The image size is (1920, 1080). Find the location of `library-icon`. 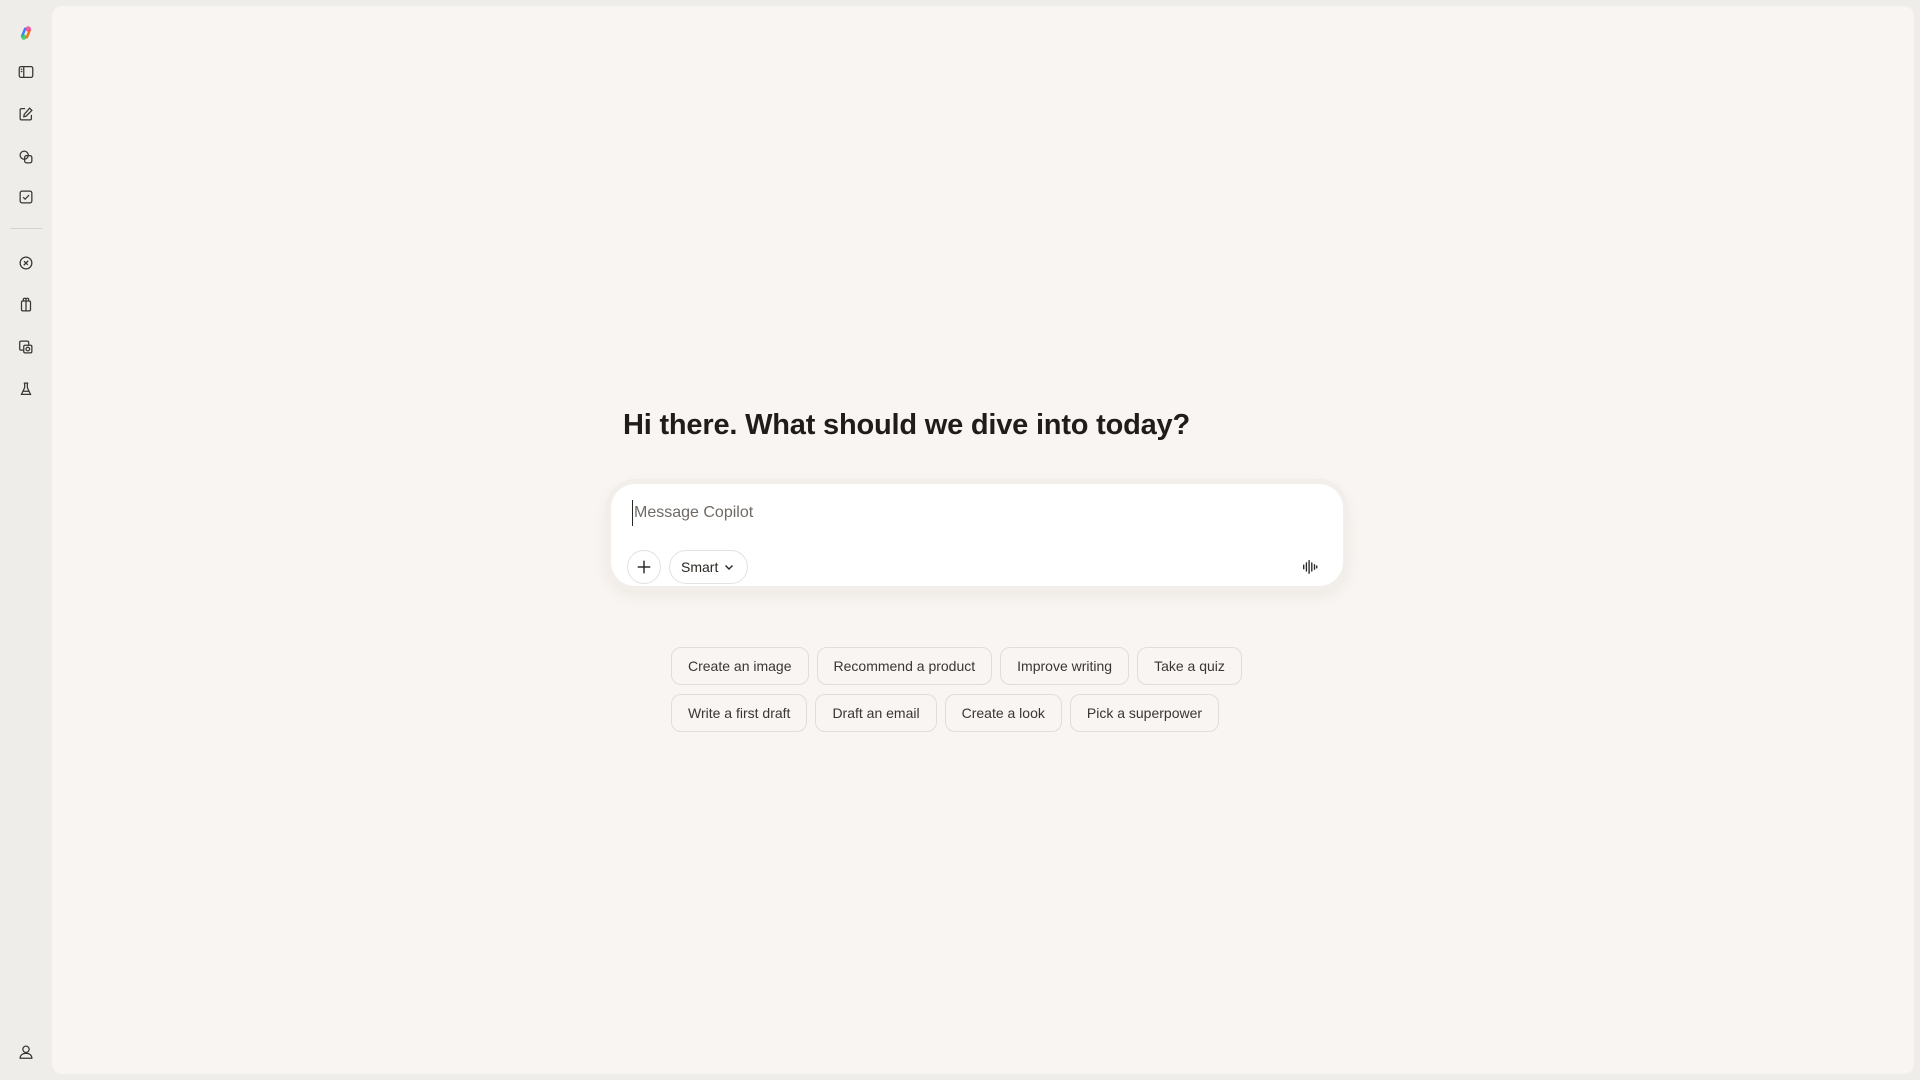

library-icon is located at coordinates (26, 157).